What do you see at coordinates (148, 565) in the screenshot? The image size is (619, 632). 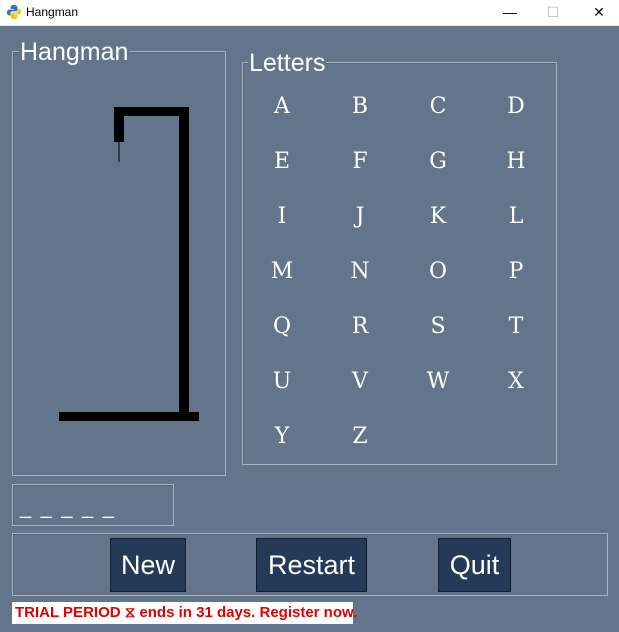 I see `new-button: New` at bounding box center [148, 565].